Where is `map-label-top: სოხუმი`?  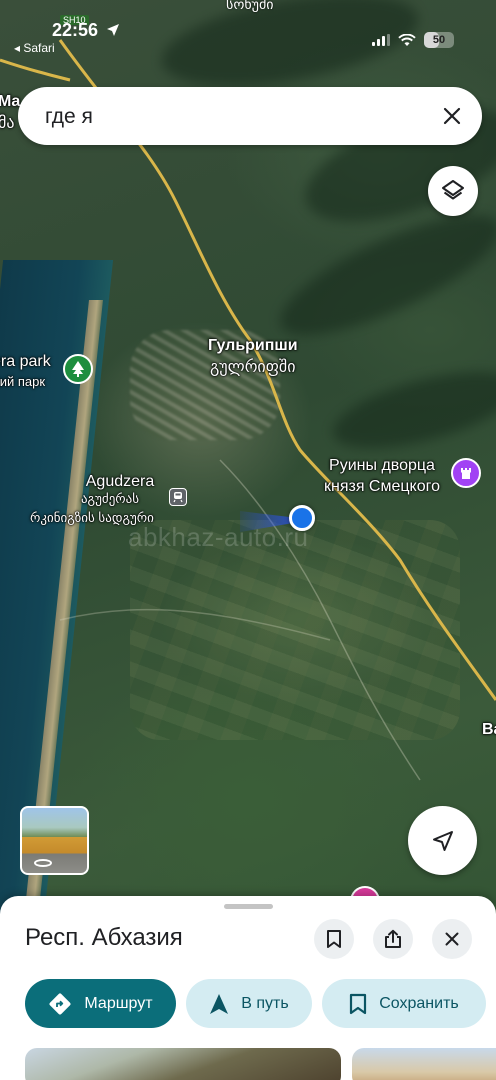 map-label-top: სოხუმი is located at coordinates (250, 6).